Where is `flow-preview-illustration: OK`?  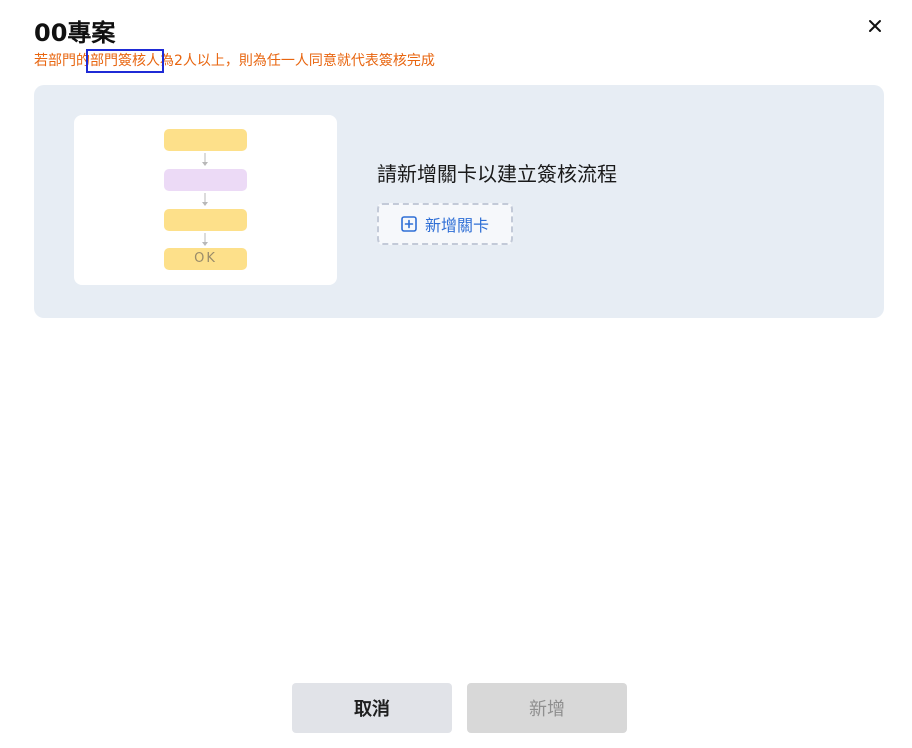 flow-preview-illustration: OK is located at coordinates (205, 200).